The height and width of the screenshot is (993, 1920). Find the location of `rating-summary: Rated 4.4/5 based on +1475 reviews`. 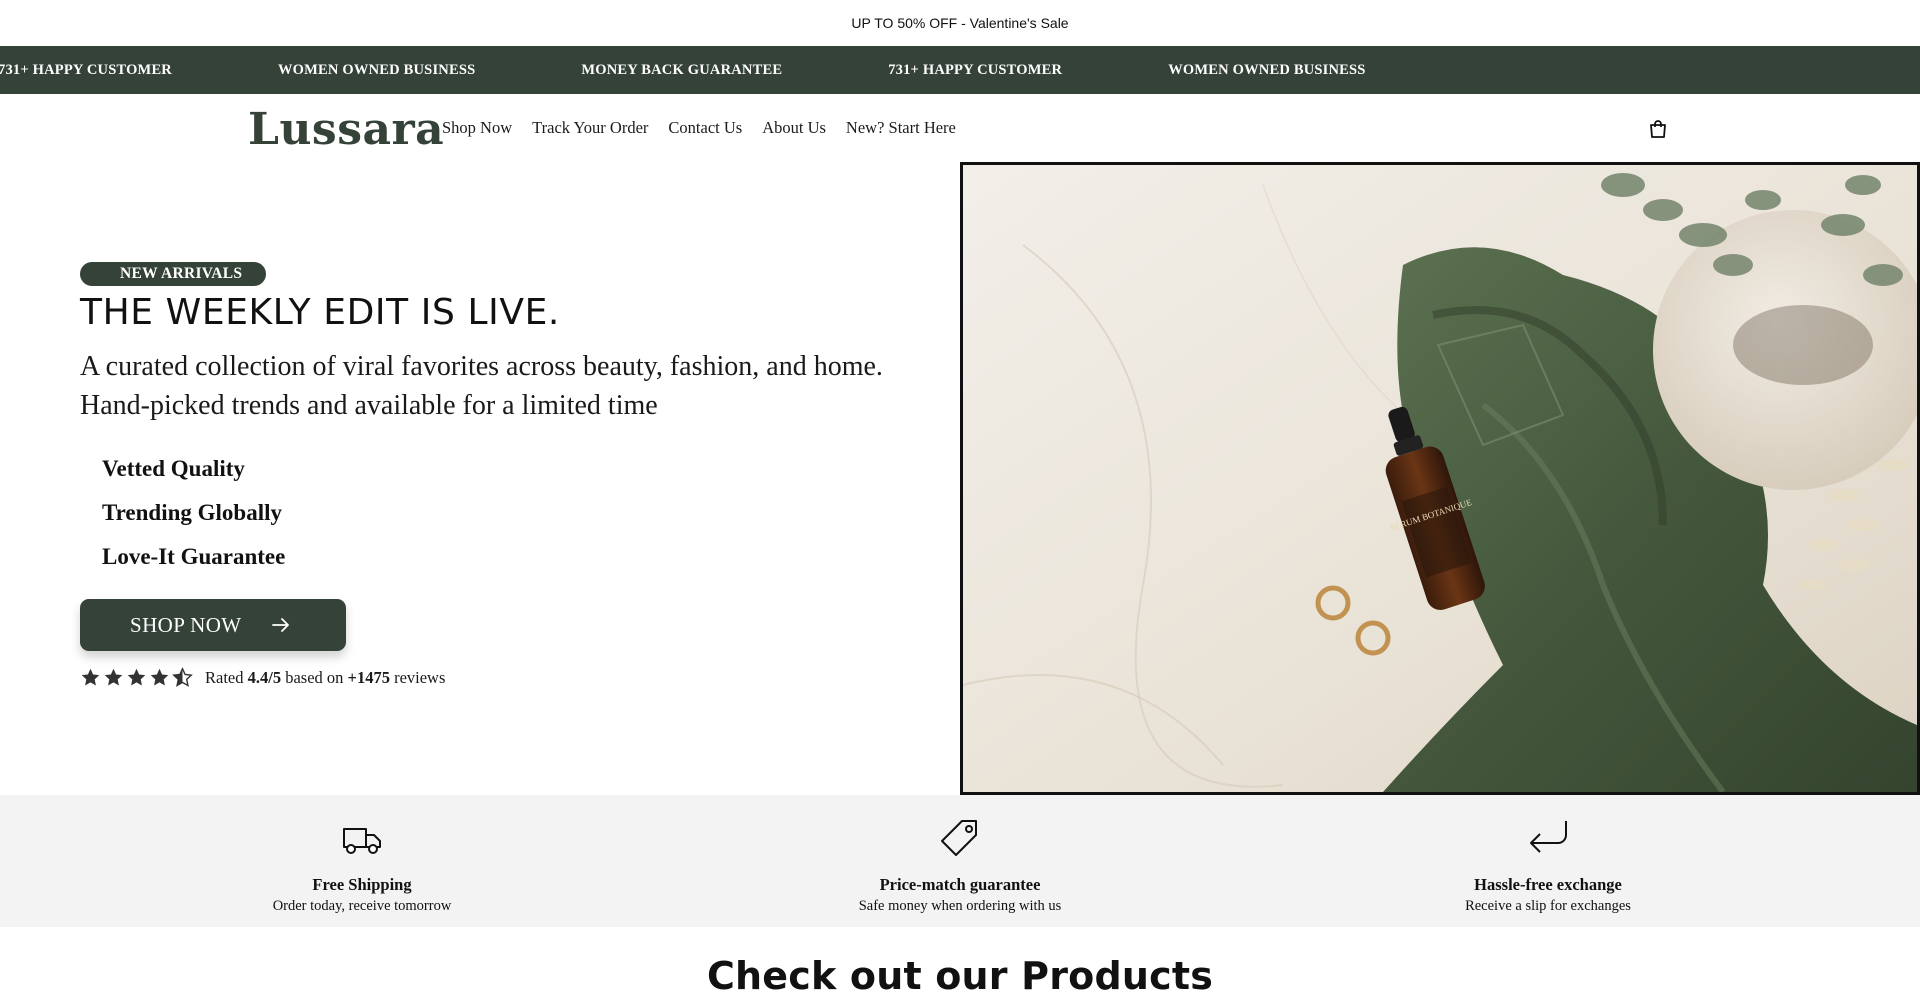

rating-summary: Rated 4.4/5 based on +1475 reviews is located at coordinates (510, 677).